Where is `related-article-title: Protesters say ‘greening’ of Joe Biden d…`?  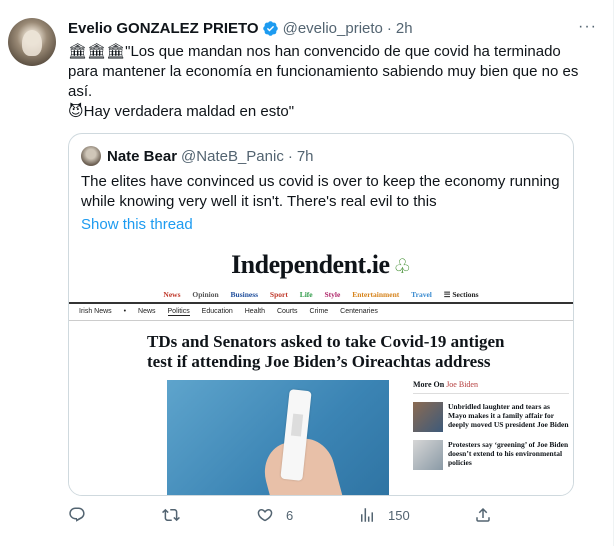 related-article-title: Protesters say ‘greening’ of Joe Biden d… is located at coordinates (508, 453).